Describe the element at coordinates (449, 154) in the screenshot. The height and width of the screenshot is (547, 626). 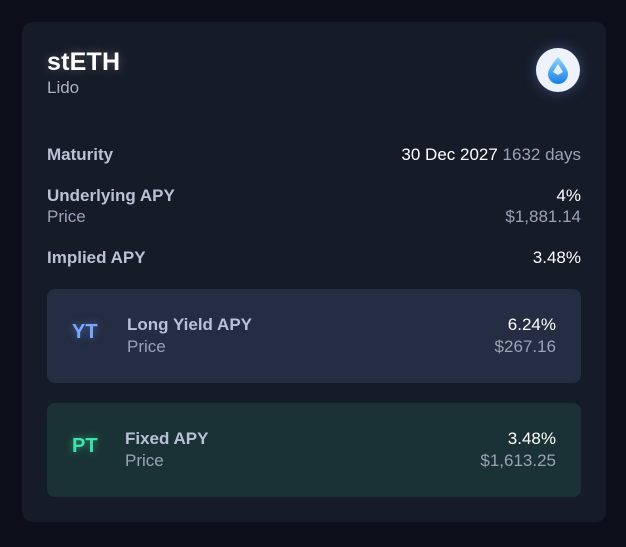
I see `maturity-date: 30 Dec 2027` at that location.